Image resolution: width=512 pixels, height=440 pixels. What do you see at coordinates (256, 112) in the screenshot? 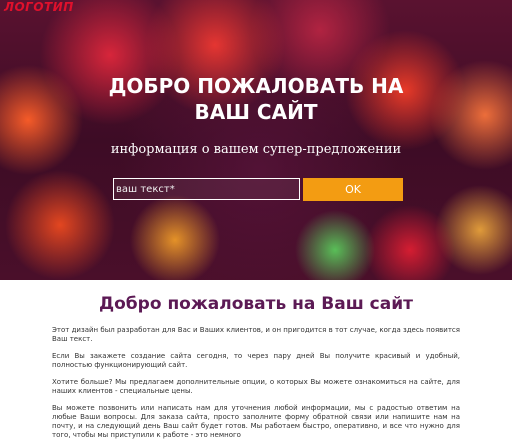
I see `hero-title-line-2: ВАШ САЙТ` at bounding box center [256, 112].